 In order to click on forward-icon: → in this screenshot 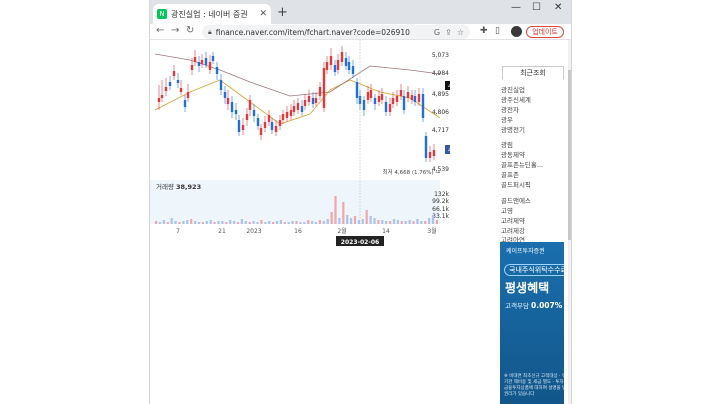, I will do `click(175, 30)`.